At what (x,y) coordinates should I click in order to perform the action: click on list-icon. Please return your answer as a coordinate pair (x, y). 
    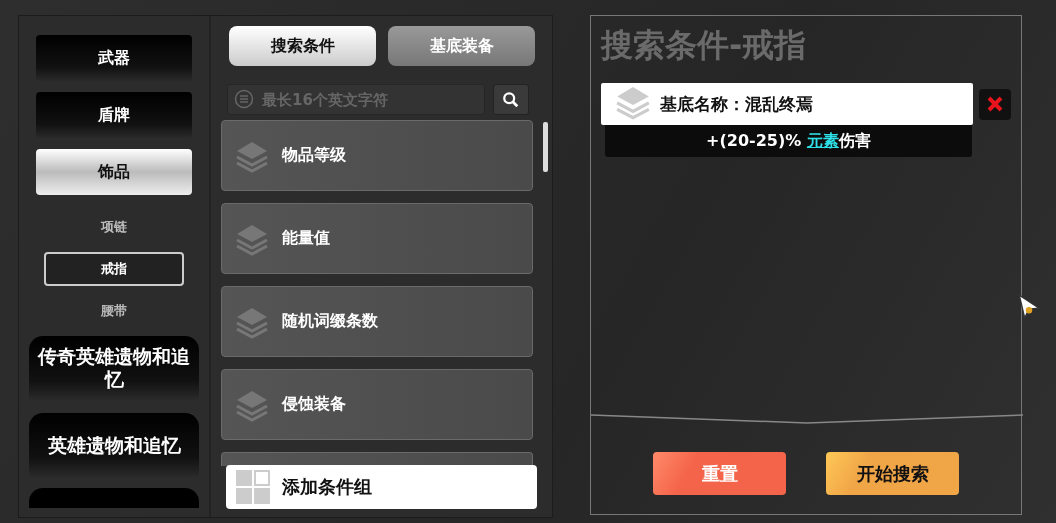
    Looking at the image, I should click on (244, 99).